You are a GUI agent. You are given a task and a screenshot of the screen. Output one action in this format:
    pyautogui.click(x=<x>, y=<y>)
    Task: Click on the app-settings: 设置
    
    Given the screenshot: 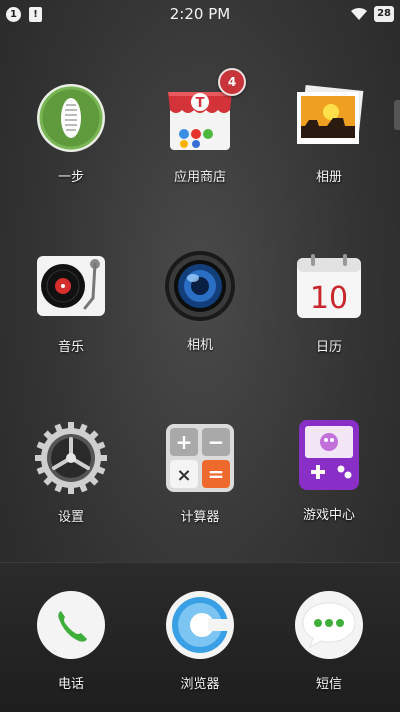 What is the action you would take?
    pyautogui.click(x=71, y=466)
    